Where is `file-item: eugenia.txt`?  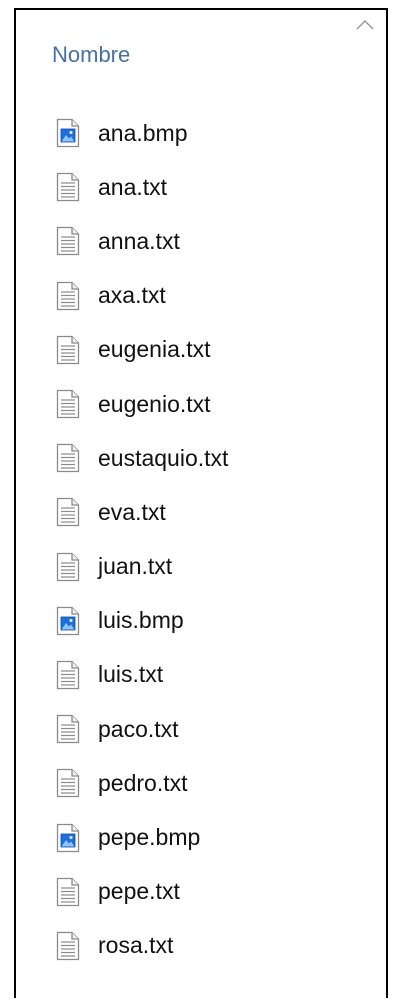
file-item: eugenia.txt is located at coordinates (142, 350).